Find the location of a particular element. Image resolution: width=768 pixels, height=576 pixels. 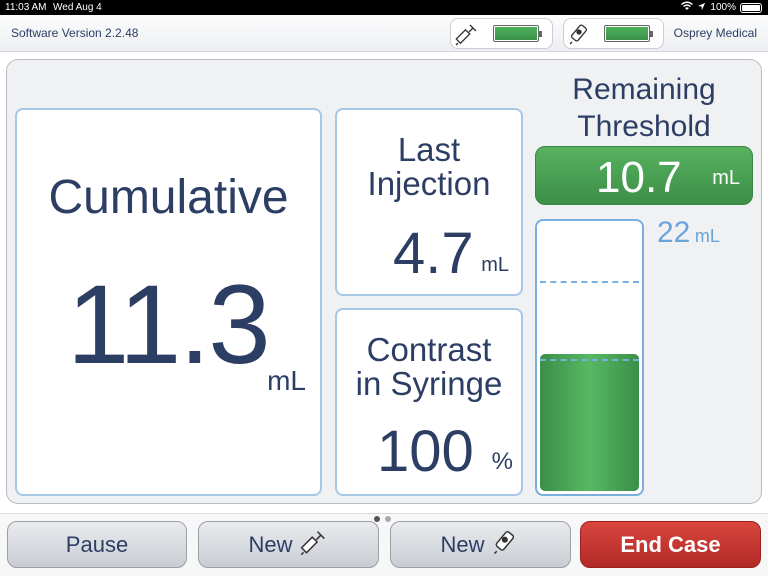

last-injection-title: Last Injection is located at coordinates (429, 167).